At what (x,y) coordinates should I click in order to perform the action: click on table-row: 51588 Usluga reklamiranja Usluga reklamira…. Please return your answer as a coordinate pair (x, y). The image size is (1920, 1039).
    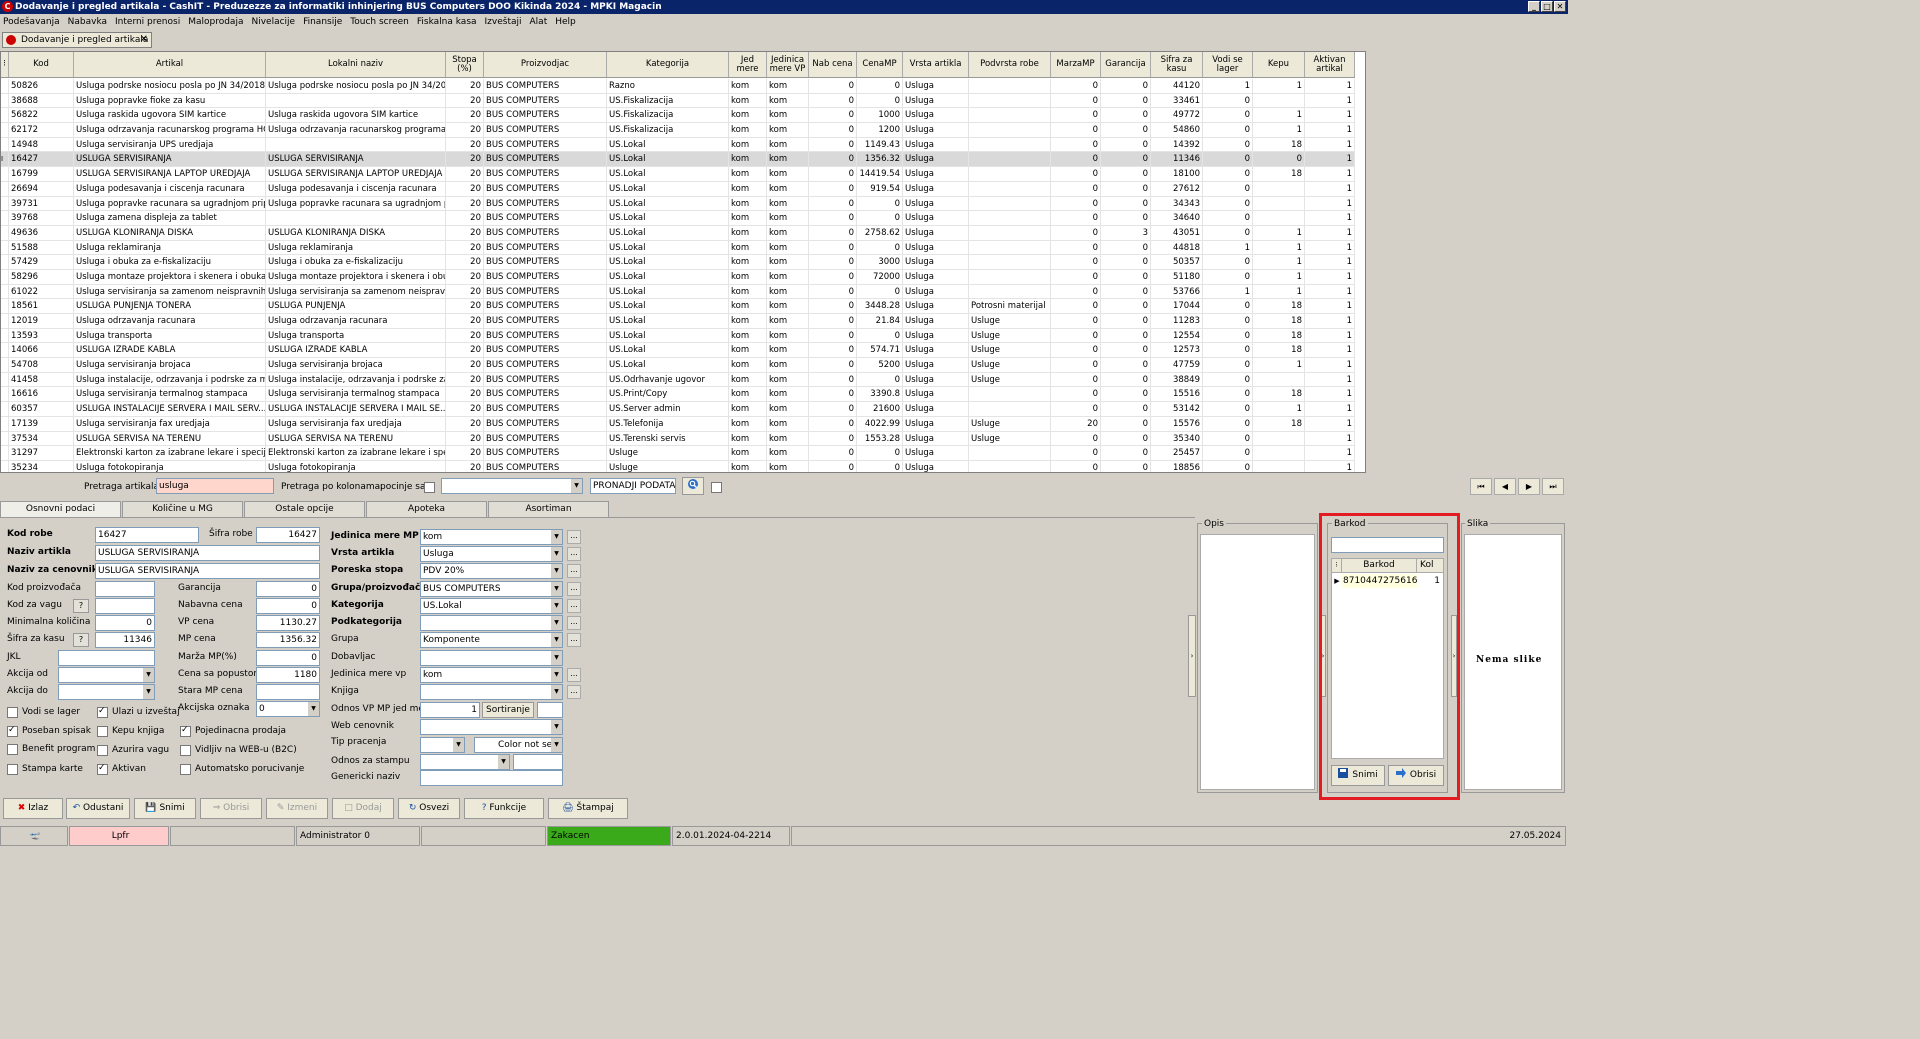
    Looking at the image, I should click on (678, 248).